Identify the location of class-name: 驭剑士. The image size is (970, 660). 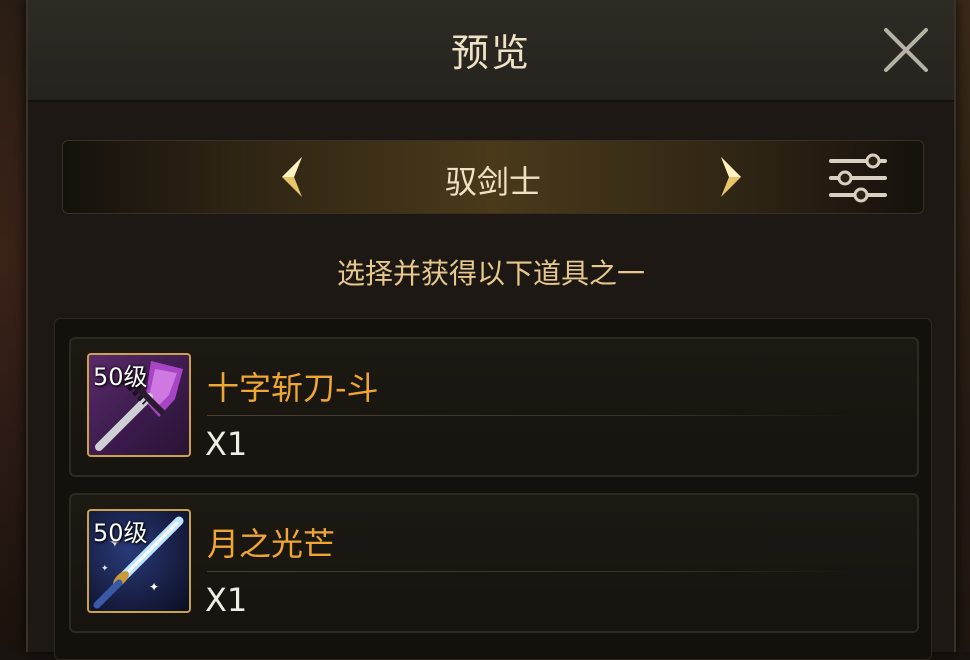
(492, 182).